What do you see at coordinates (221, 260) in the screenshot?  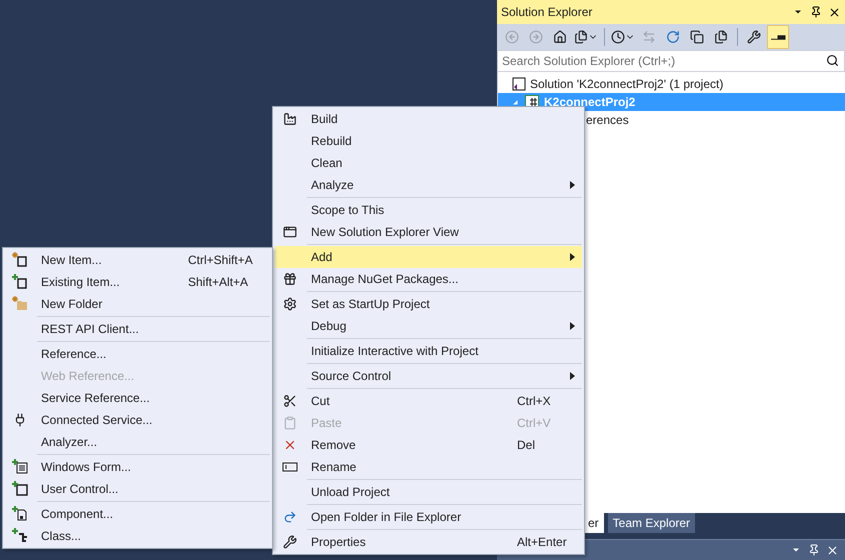 I see `shortcut-text: Ctrl+Shift+A` at bounding box center [221, 260].